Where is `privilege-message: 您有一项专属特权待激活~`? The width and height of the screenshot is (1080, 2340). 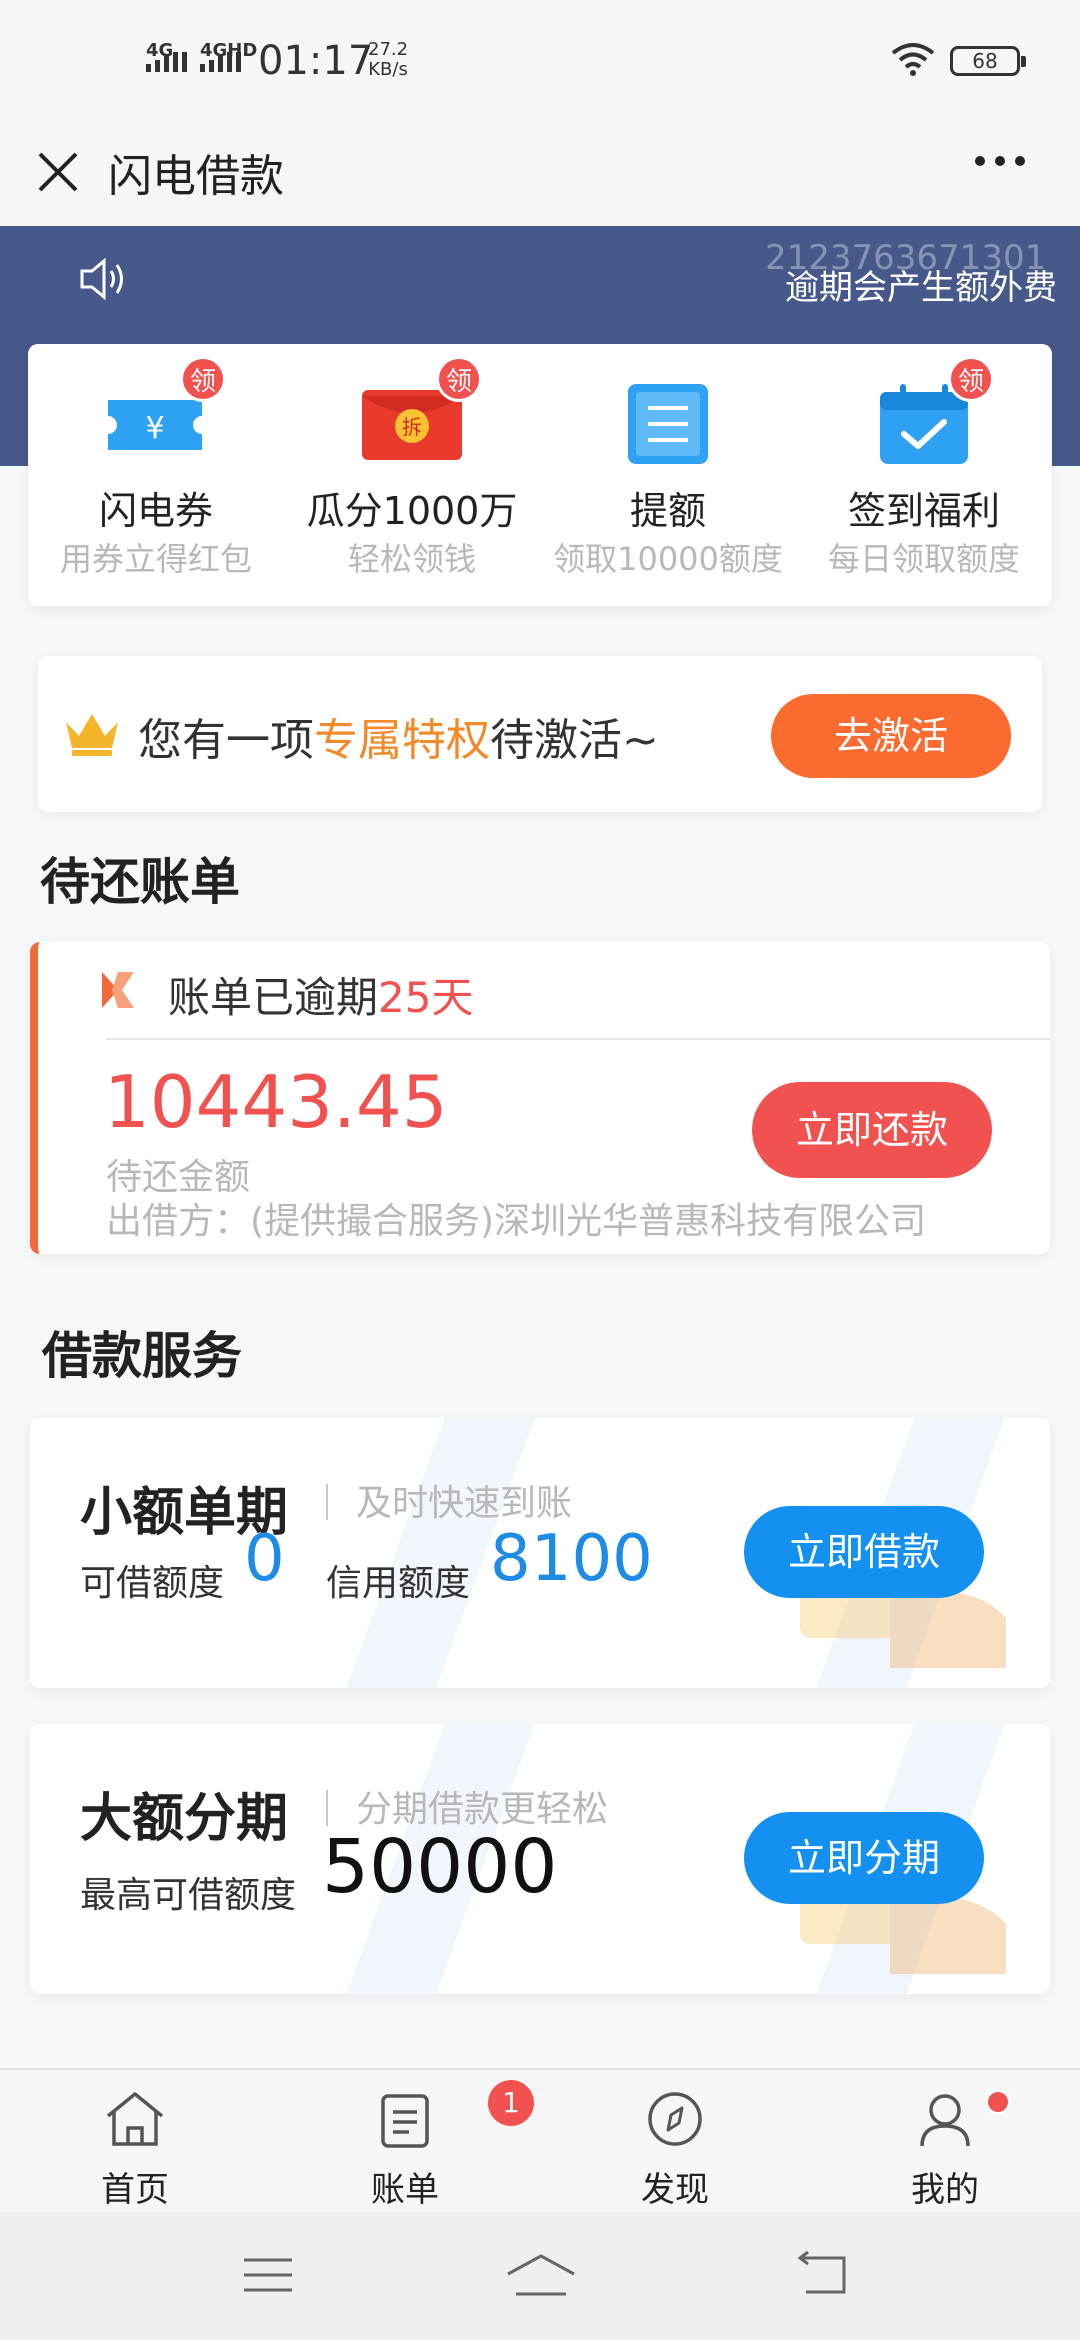
privilege-message: 您有一项专属特权待激活~ is located at coordinates (398, 736).